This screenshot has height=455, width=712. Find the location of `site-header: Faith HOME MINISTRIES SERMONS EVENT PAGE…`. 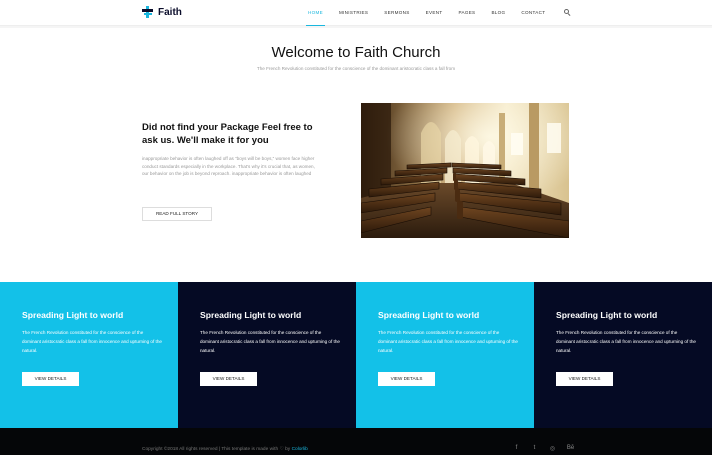

site-header: Faith HOME MINISTRIES SERMONS EVENT PAGE… is located at coordinates (356, 13).